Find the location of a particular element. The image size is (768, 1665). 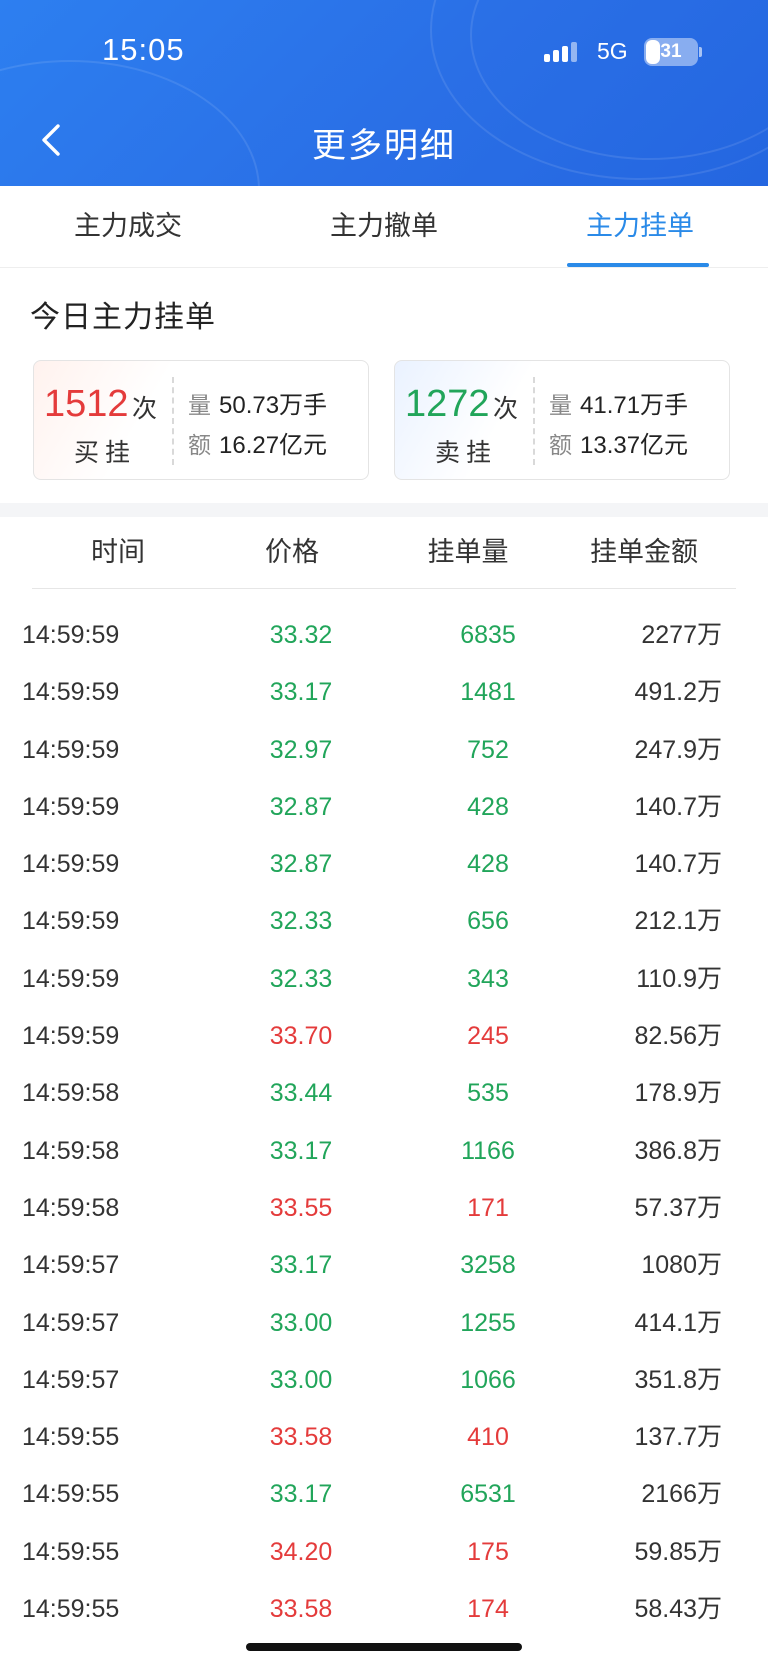

cell-amount: 1080万 is located at coordinates (681, 1265).